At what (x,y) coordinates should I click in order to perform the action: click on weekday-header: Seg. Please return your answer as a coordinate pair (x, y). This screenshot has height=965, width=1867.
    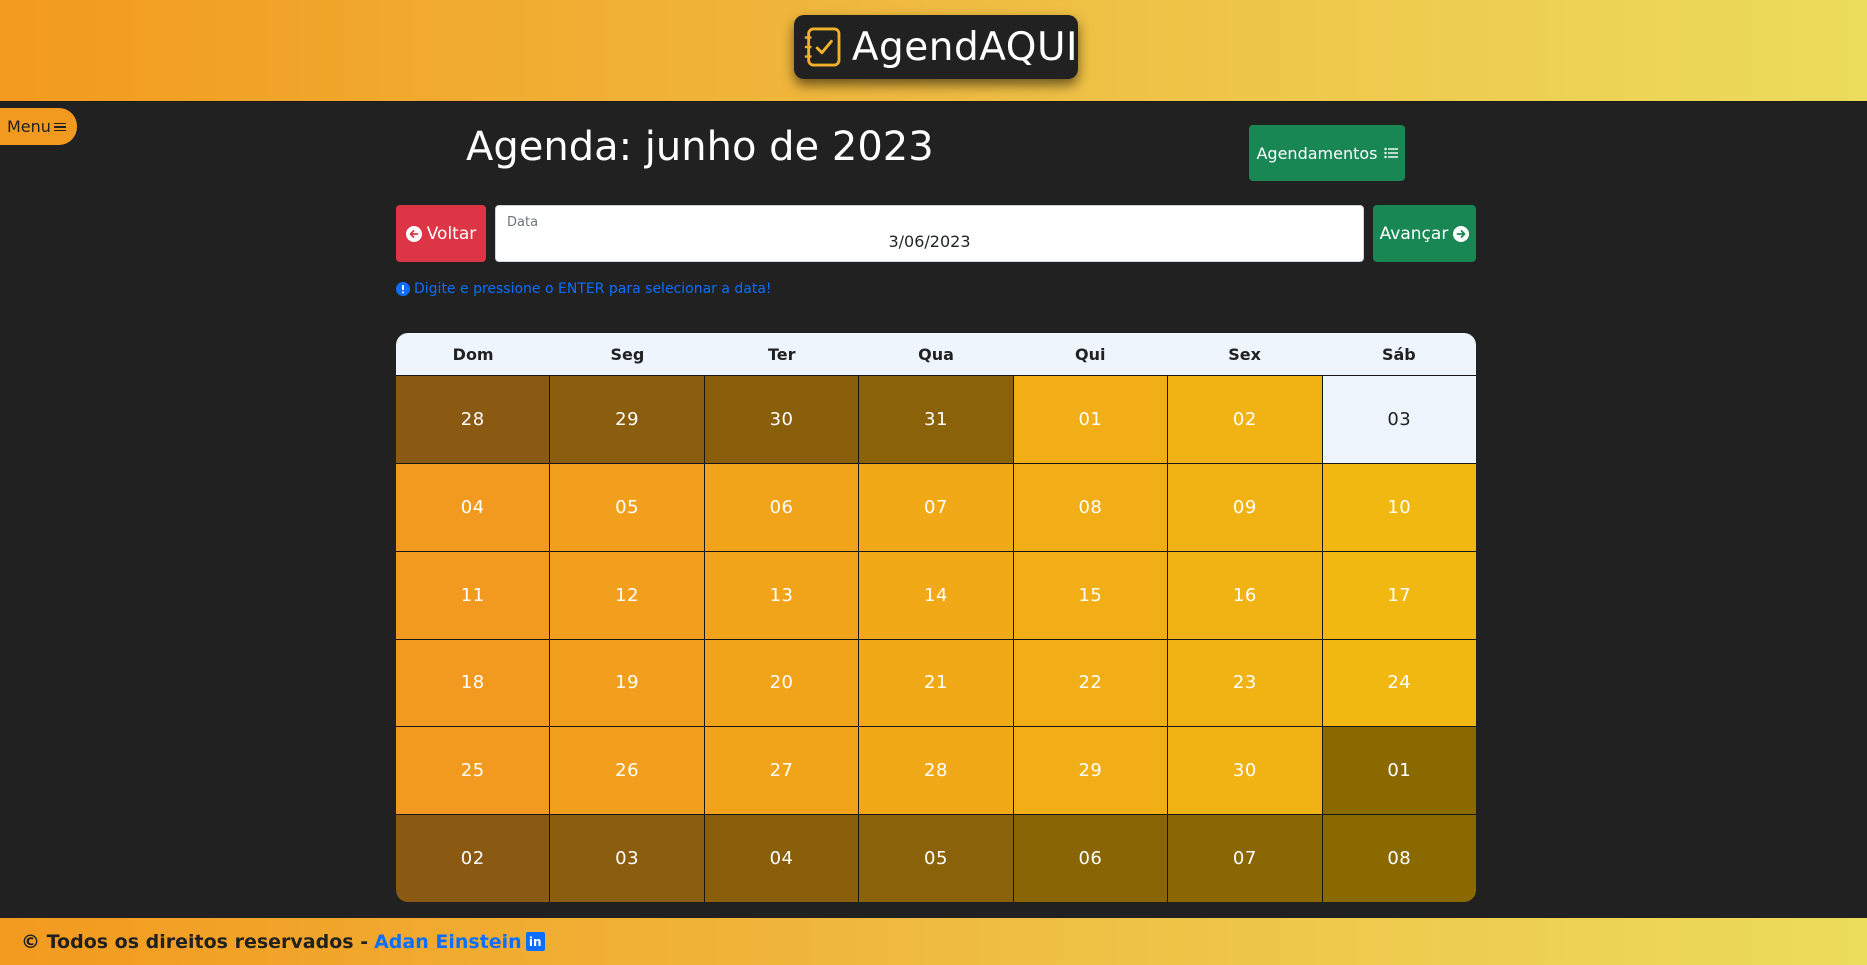
    Looking at the image, I should click on (627, 354).